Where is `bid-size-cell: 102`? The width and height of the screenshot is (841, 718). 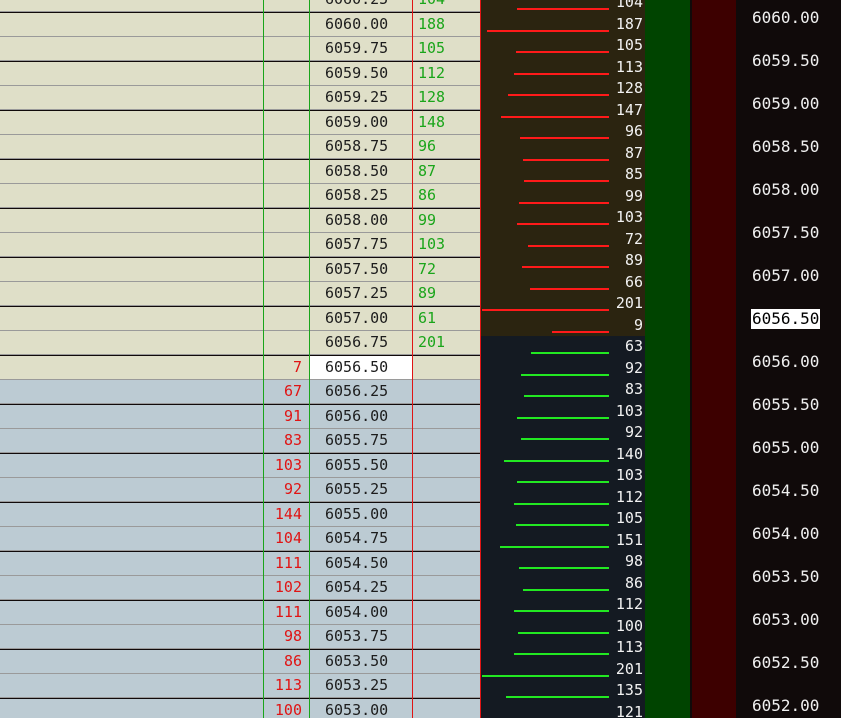 bid-size-cell: 102 is located at coordinates (286, 587).